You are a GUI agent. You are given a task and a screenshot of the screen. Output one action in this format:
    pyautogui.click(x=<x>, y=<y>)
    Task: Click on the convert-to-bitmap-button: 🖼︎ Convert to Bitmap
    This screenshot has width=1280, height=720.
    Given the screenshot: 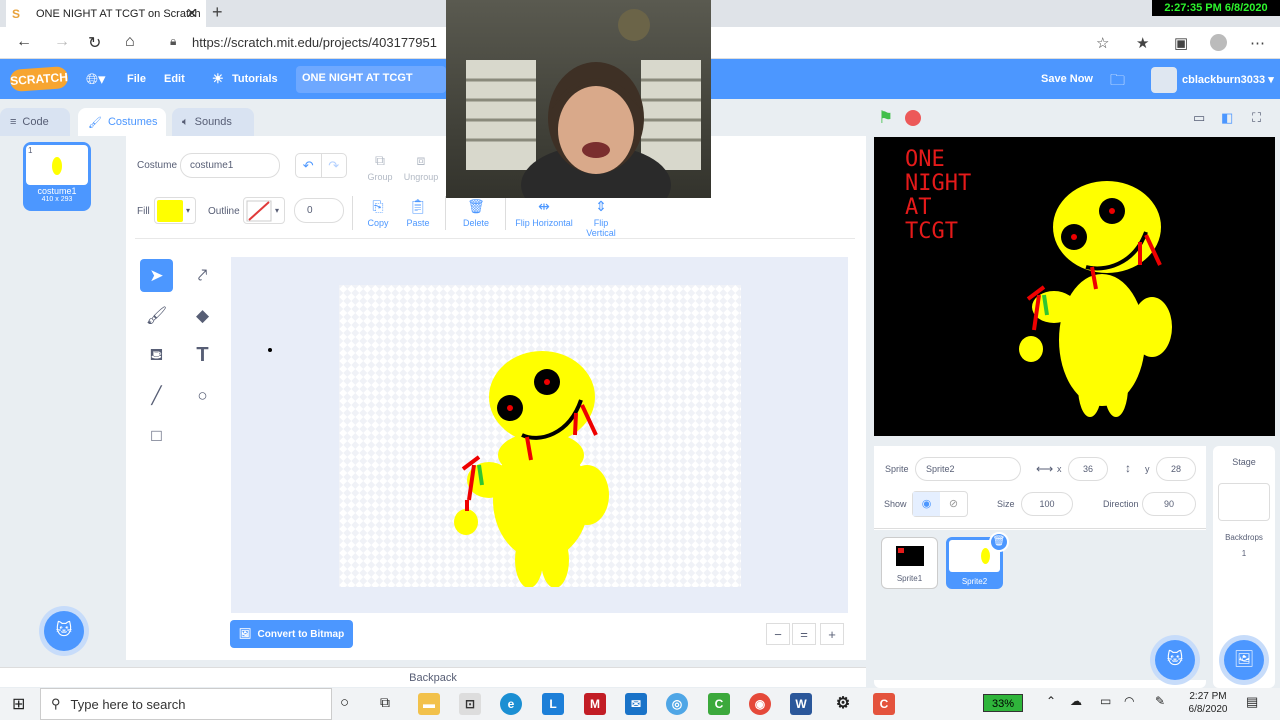 What is the action you would take?
    pyautogui.click(x=291, y=634)
    